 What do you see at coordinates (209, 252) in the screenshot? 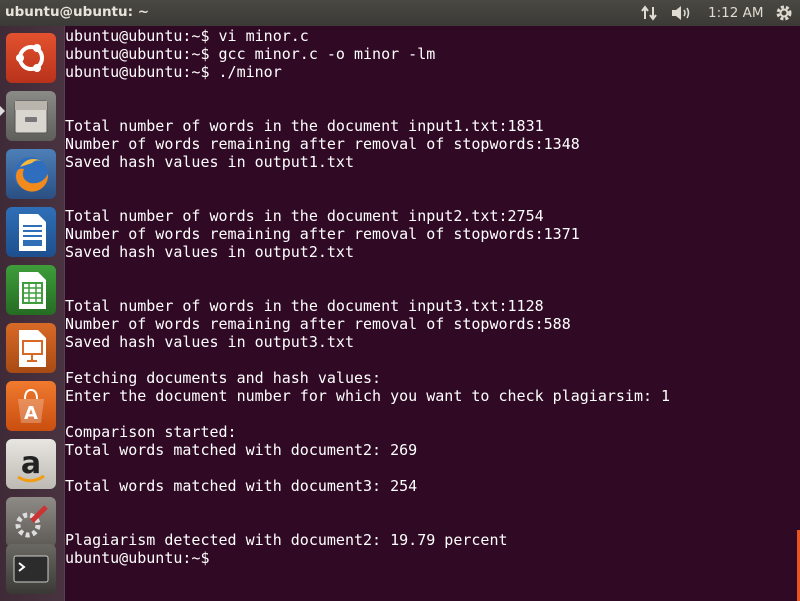
I see `terminal-line: Saved hash values in output2.txt` at bounding box center [209, 252].